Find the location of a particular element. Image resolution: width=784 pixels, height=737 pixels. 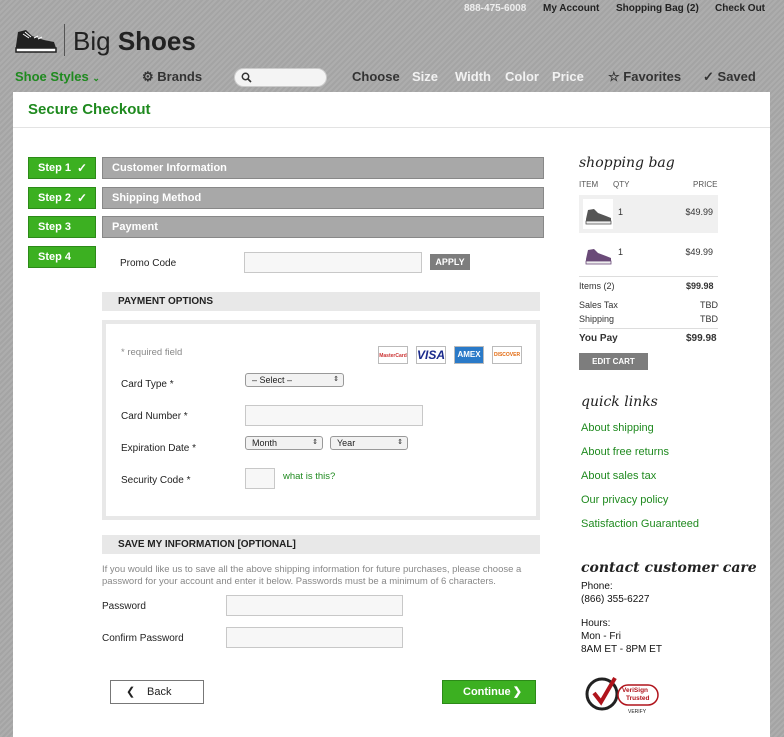

sneaker-logo-icon is located at coordinates (36, 41).